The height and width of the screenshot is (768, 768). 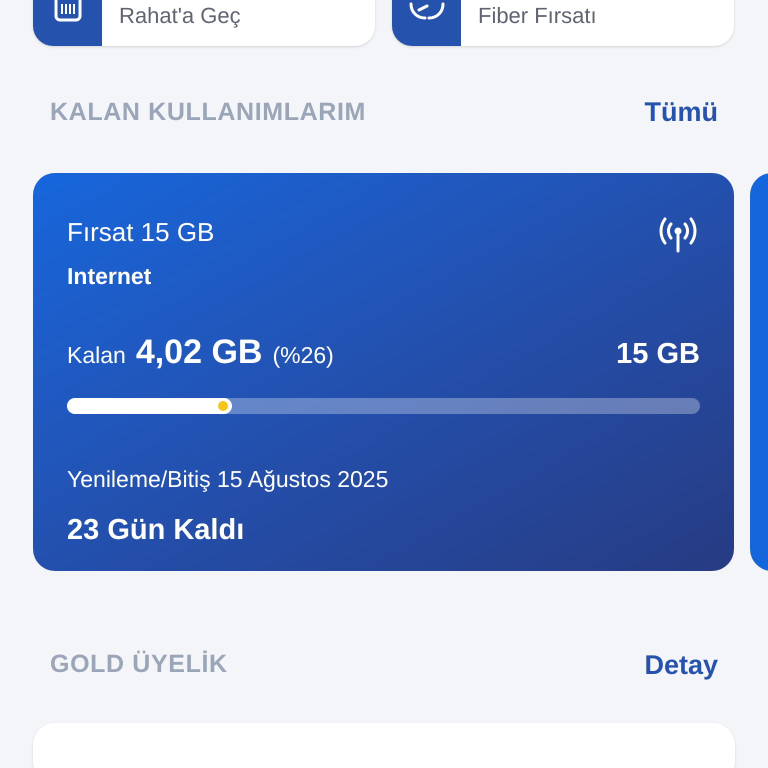 What do you see at coordinates (303, 355) in the screenshot?
I see `remaining-percent: (%26)` at bounding box center [303, 355].